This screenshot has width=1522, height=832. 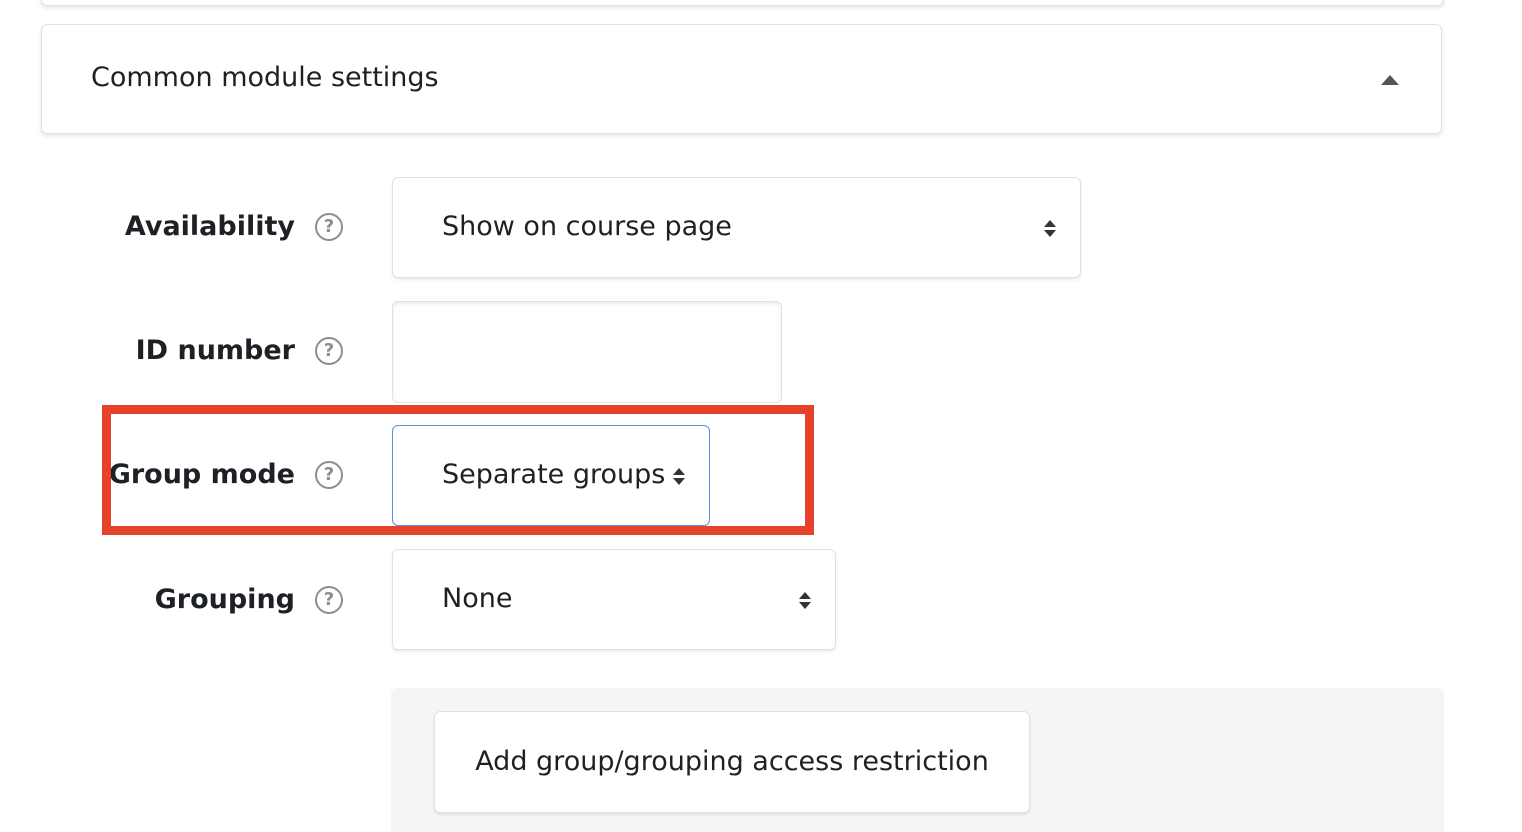 I want to click on grouping-select: None, so click(x=614, y=599).